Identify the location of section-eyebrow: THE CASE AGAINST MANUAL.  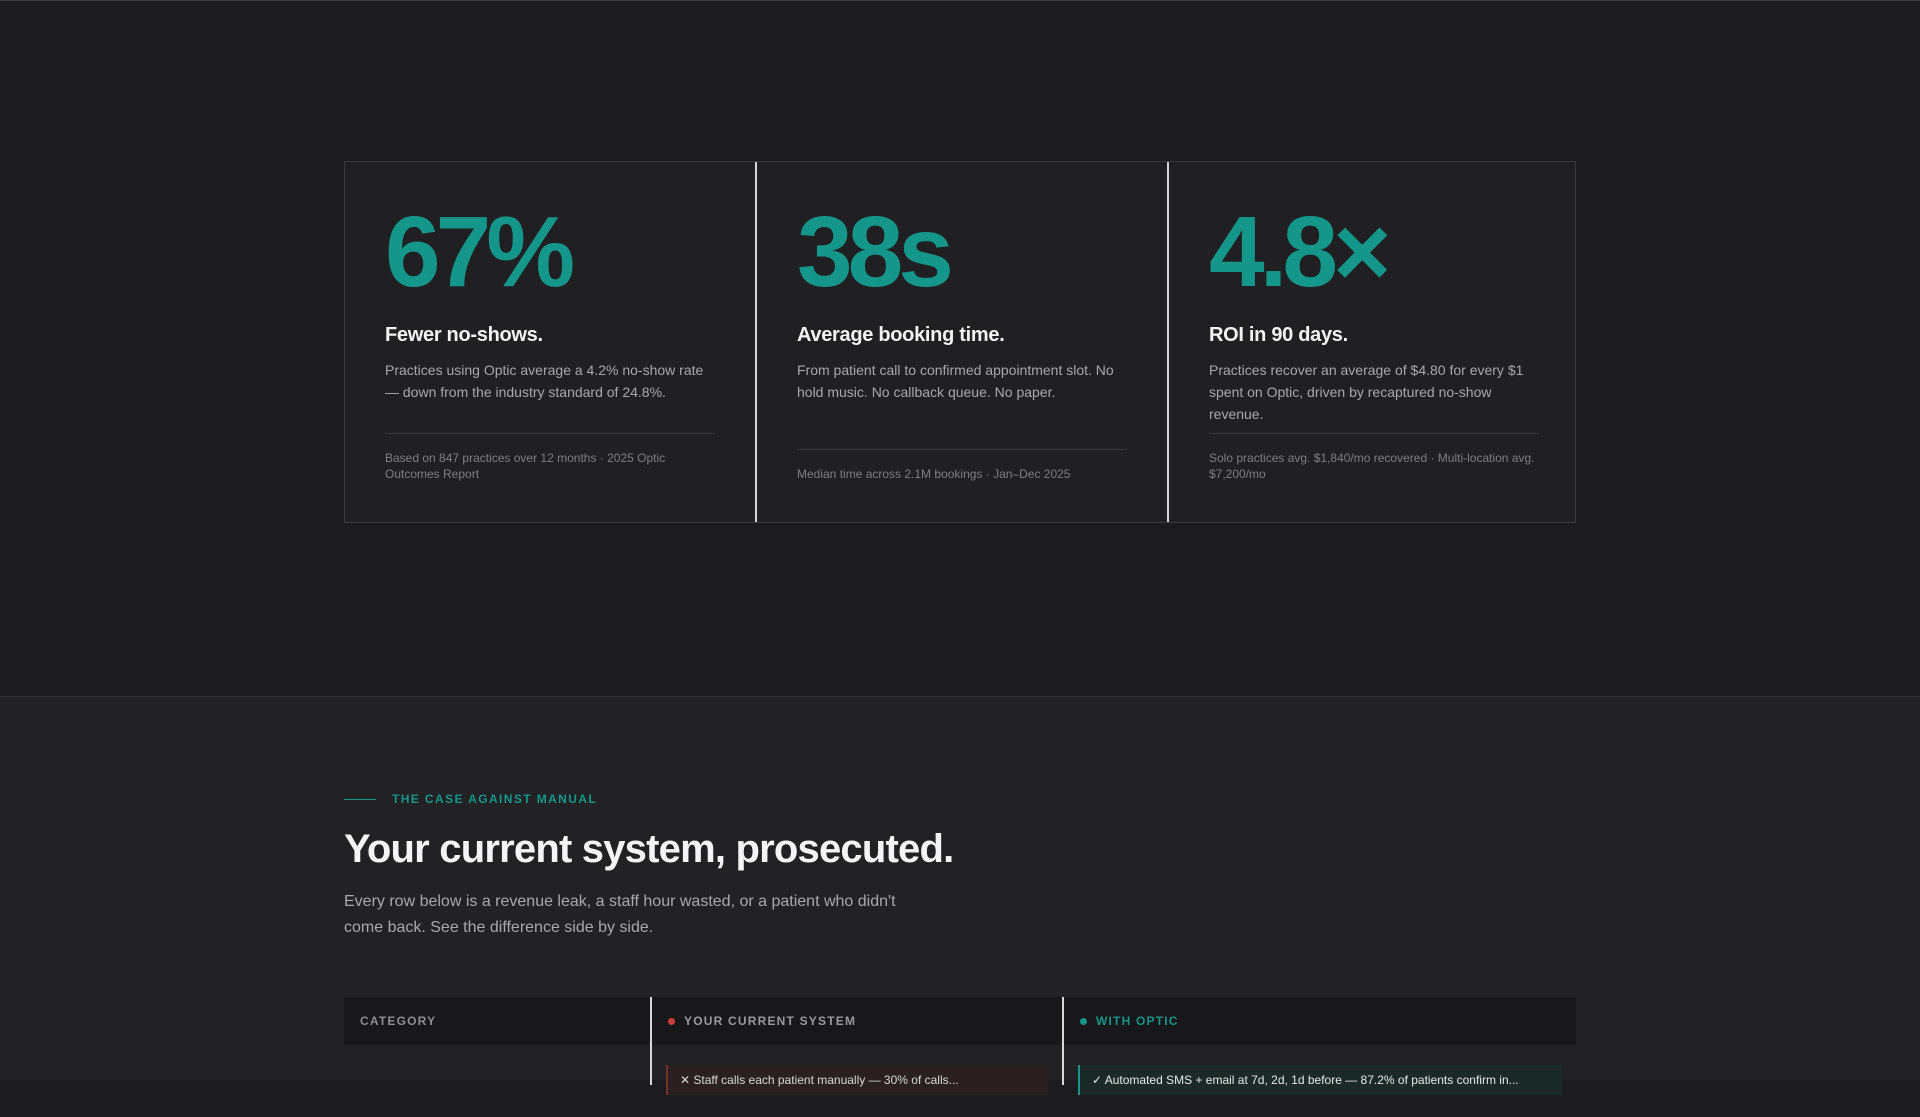
(470, 799).